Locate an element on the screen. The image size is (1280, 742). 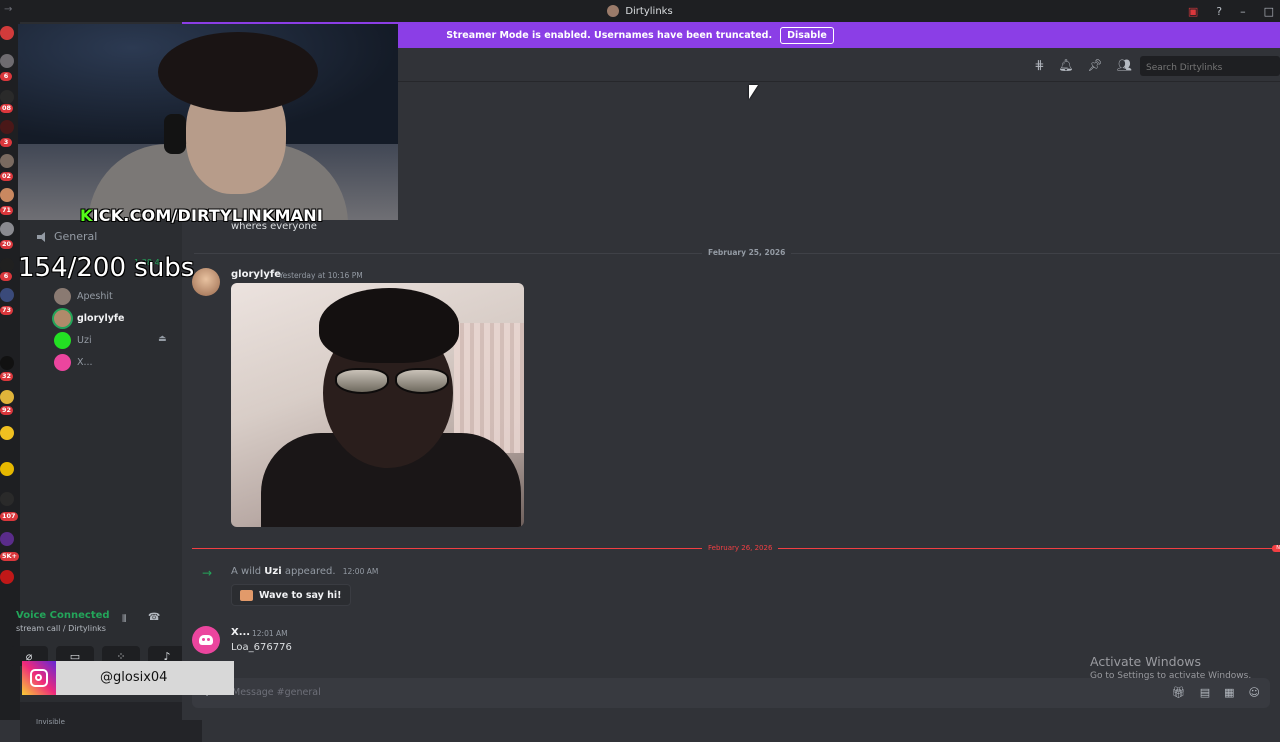
attached-image is located at coordinates (377, 405).